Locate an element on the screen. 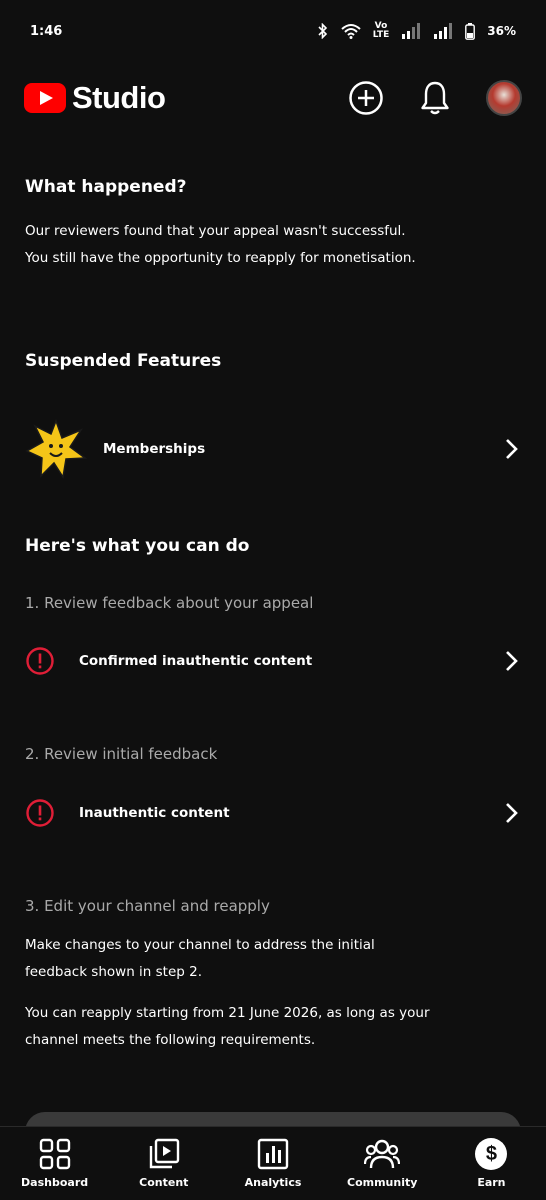  avatar is located at coordinates (504, 98).